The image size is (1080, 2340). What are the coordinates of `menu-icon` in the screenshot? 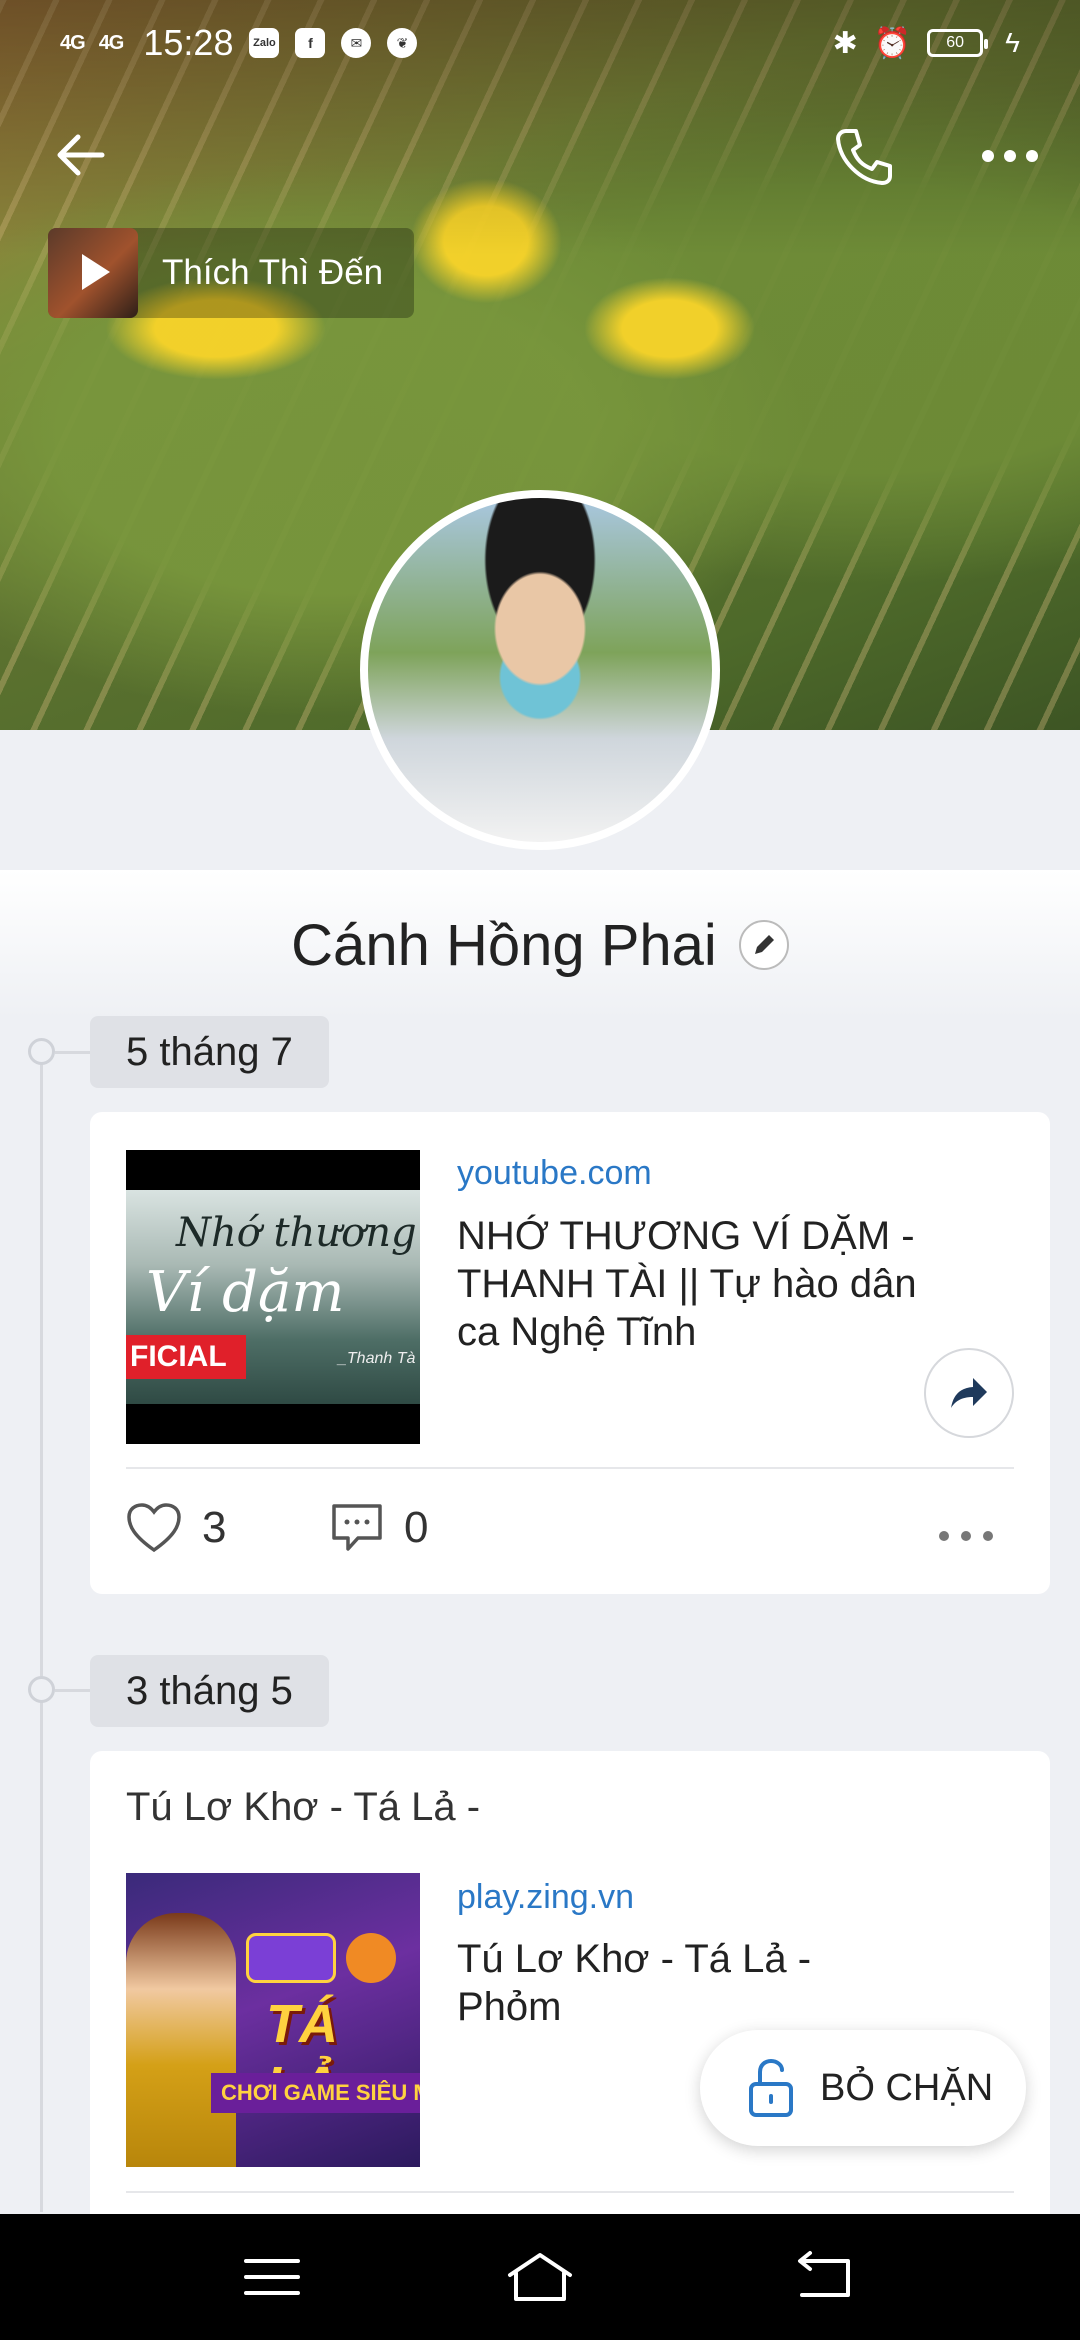 It's located at (272, 2277).